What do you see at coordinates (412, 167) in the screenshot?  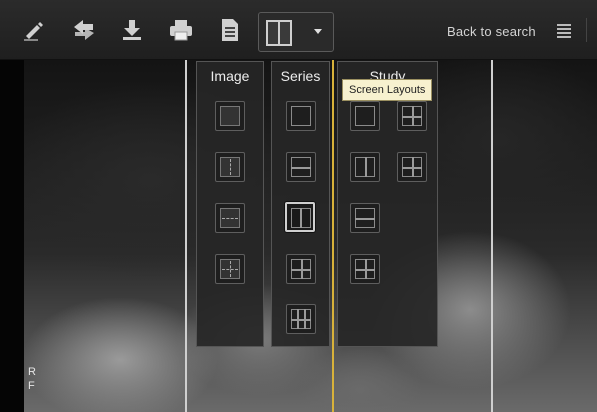 I see `study-layout-2x2-b` at bounding box center [412, 167].